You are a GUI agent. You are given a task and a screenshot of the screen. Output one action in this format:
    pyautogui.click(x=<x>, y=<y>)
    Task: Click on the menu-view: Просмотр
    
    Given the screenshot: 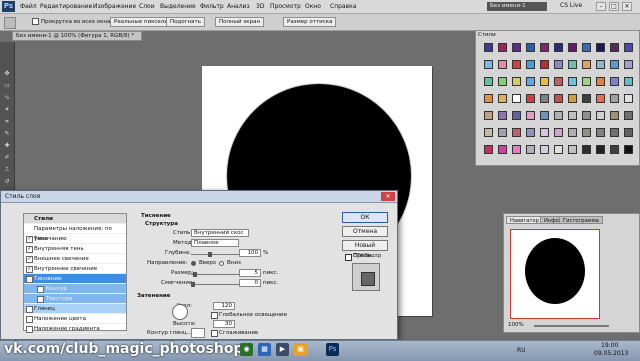 What is the action you would take?
    pyautogui.click(x=285, y=6)
    